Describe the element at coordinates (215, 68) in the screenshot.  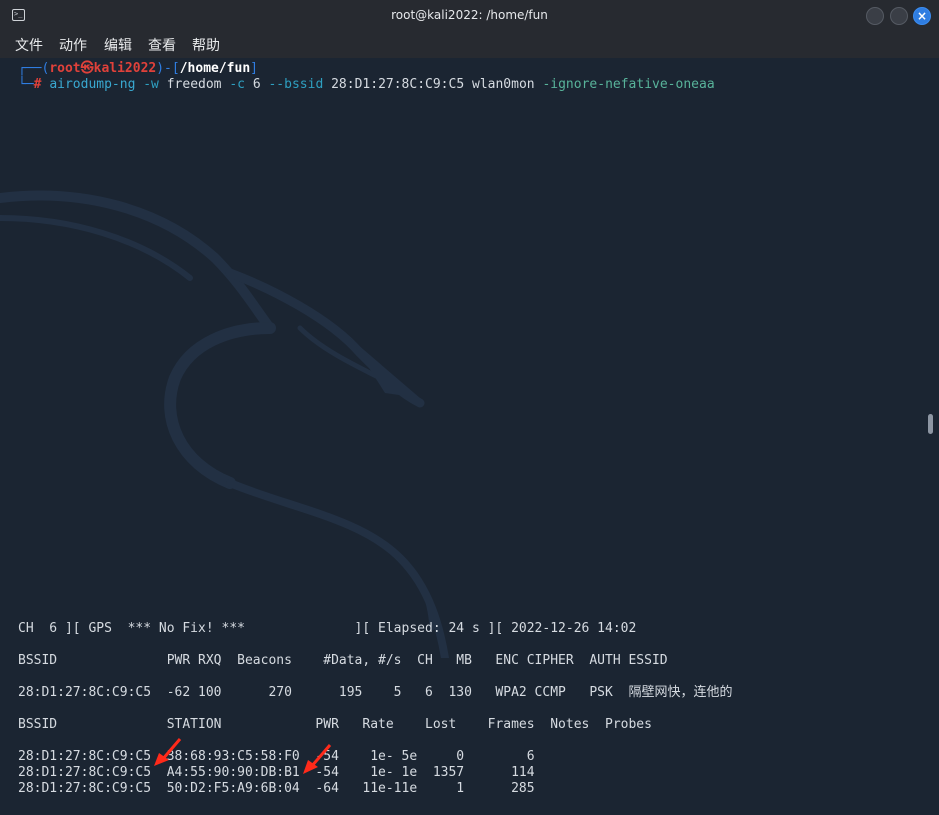
I see `prompt-path: /home/fun` at that location.